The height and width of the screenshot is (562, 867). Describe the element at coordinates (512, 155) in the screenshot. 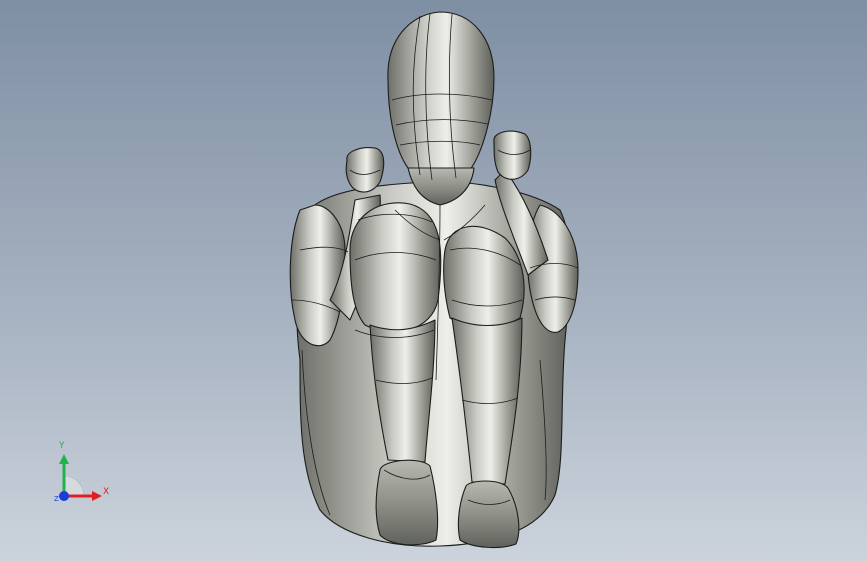

I see `right-fist` at that location.